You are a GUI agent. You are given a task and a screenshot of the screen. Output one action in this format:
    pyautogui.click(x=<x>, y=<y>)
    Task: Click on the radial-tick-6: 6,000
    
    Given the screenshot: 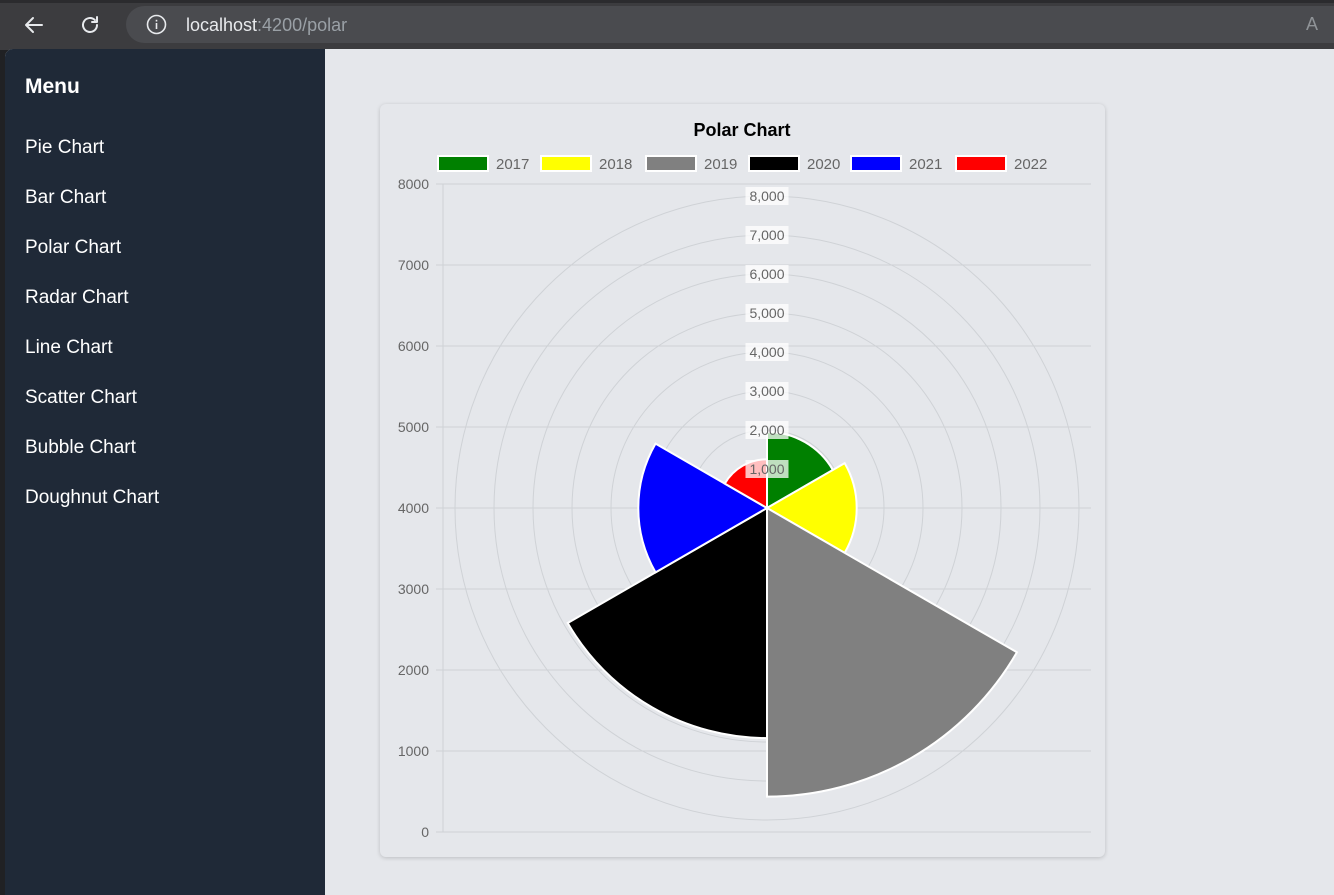 What is the action you would take?
    pyautogui.click(x=767, y=274)
    